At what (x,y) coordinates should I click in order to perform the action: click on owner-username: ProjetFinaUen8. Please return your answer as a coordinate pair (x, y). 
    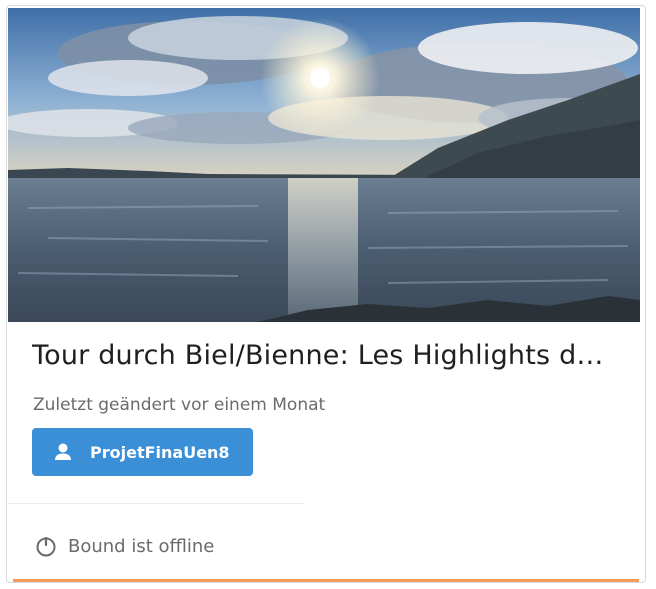
    Looking at the image, I should click on (160, 452).